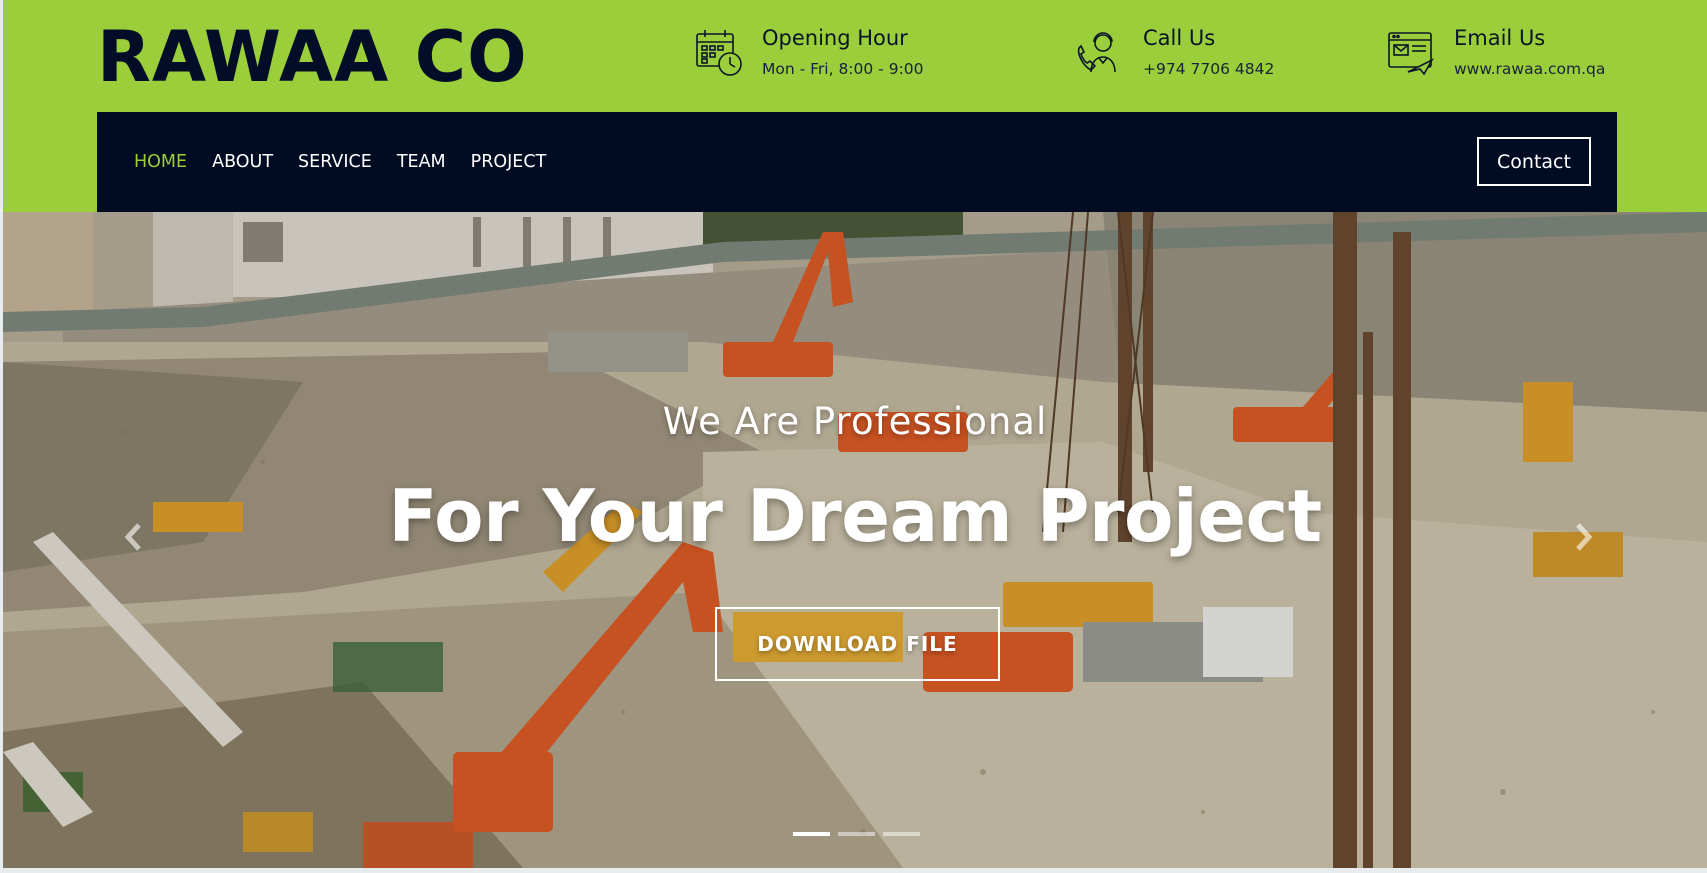  I want to click on main-navbar: HOME ABOUT SERVICE TEAM PROJECT Contact, so click(857, 162).